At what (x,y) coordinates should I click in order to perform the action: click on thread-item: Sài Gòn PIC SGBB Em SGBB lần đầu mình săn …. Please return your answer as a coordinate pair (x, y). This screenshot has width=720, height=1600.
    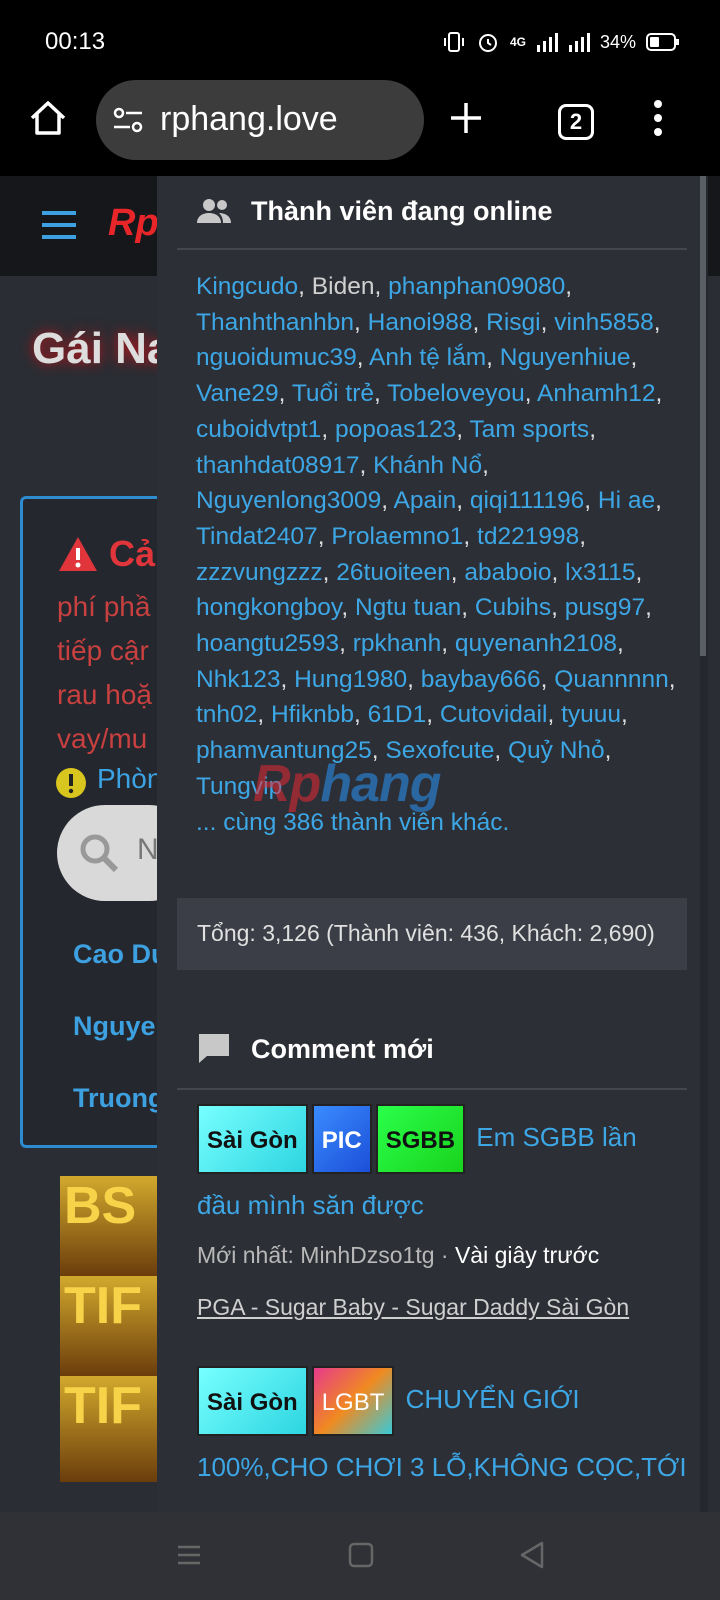
    Looking at the image, I should click on (442, 1170).